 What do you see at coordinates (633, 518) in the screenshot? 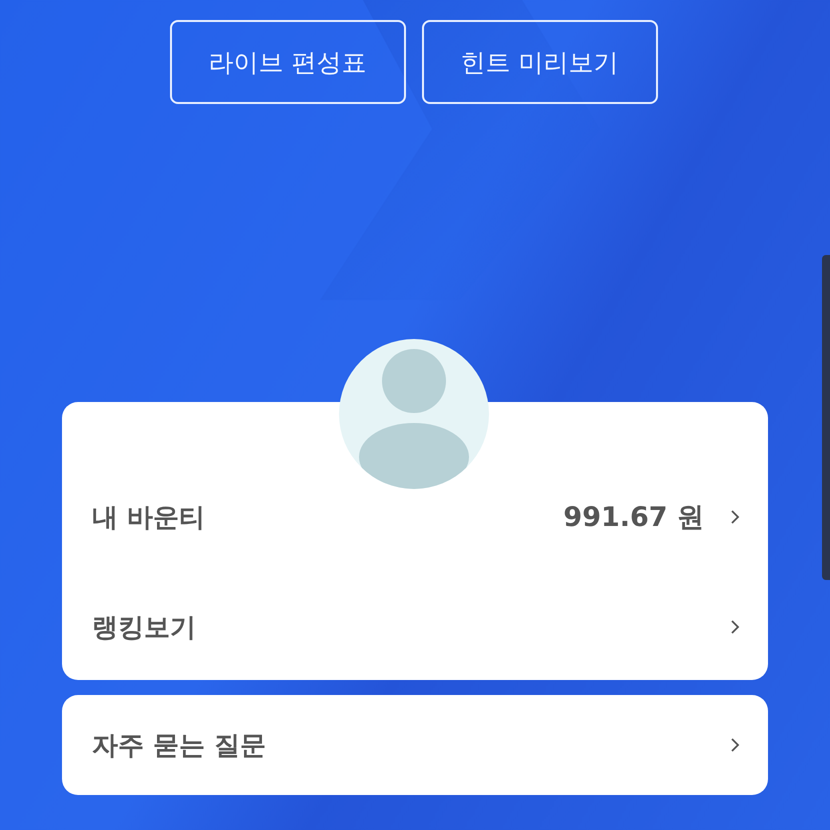
I see `bounty-amount: 991.67 원` at bounding box center [633, 518].